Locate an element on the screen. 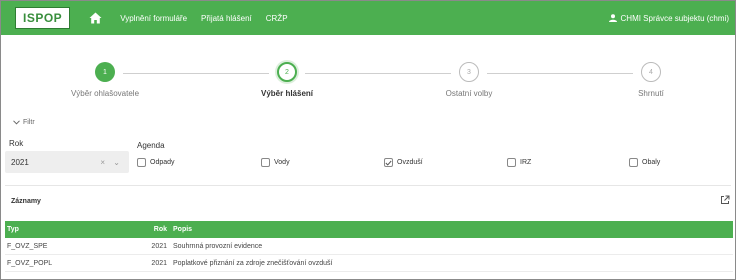  checkbox-label: Vody is located at coordinates (282, 162).